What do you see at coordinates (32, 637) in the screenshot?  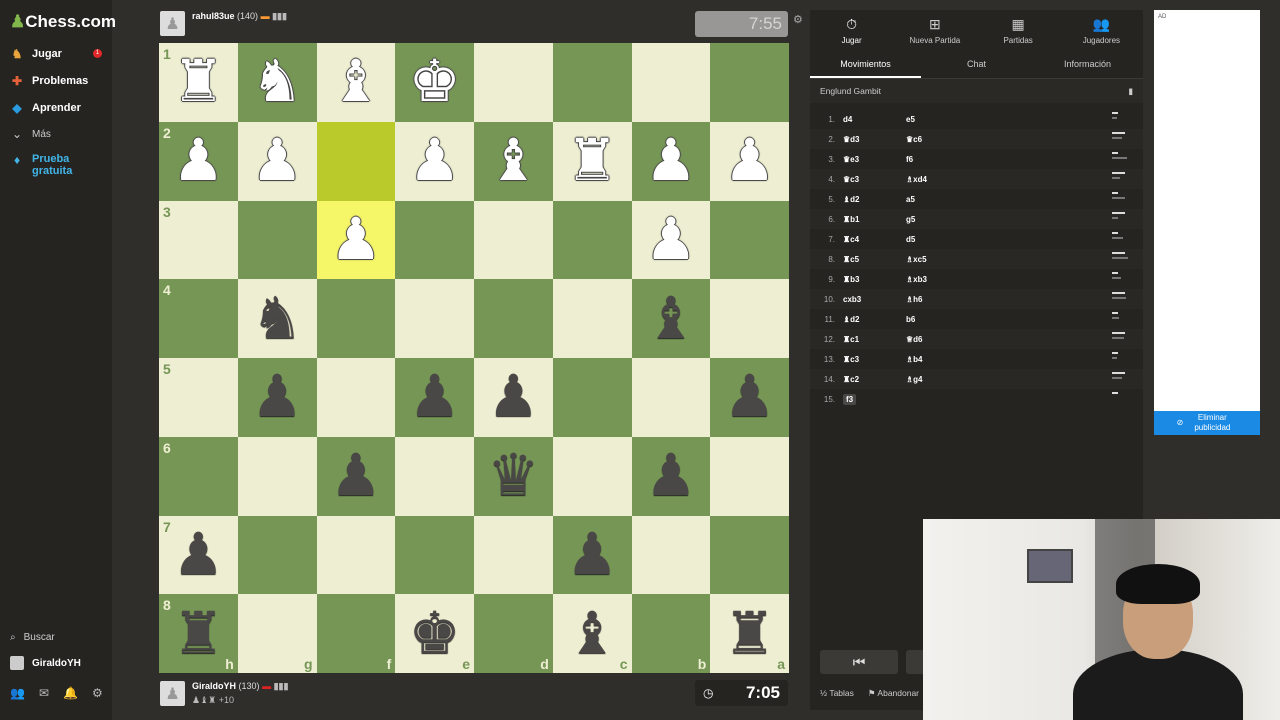 I see `search-button: ⌕ Buscar` at bounding box center [32, 637].